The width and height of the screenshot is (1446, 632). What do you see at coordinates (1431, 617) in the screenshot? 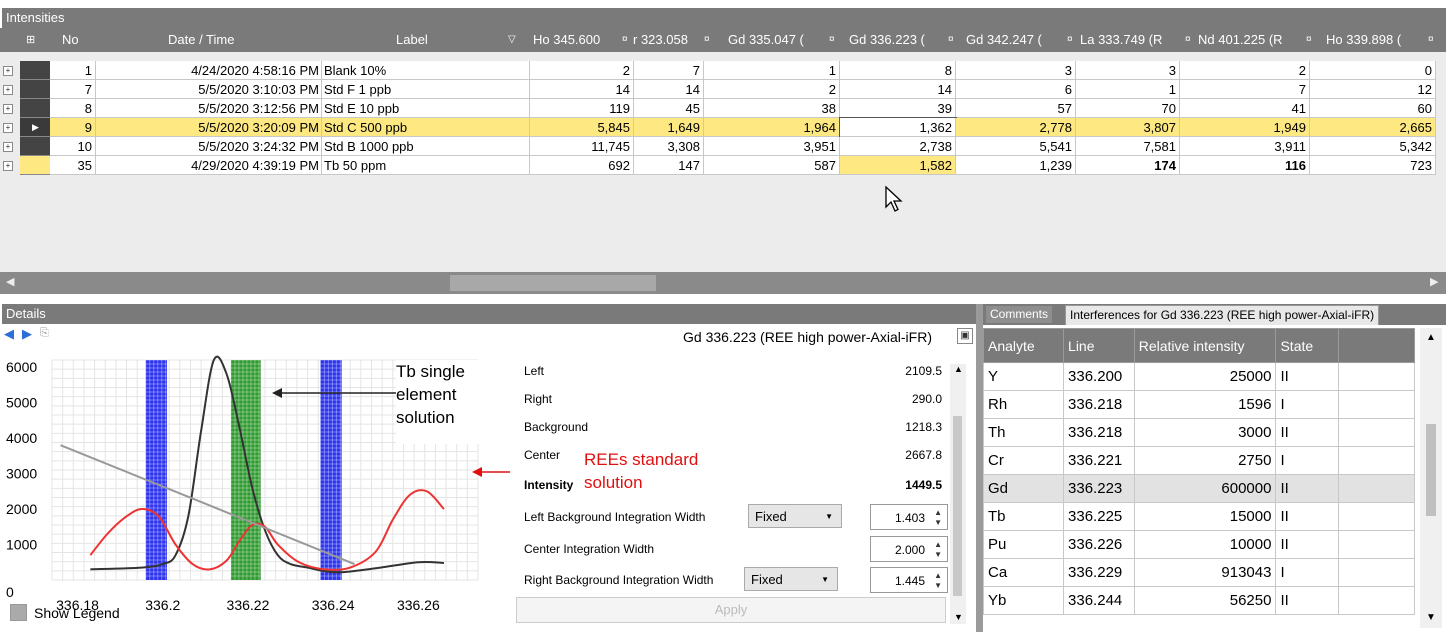
I see `scroll-down-icon: ▼` at bounding box center [1431, 617].